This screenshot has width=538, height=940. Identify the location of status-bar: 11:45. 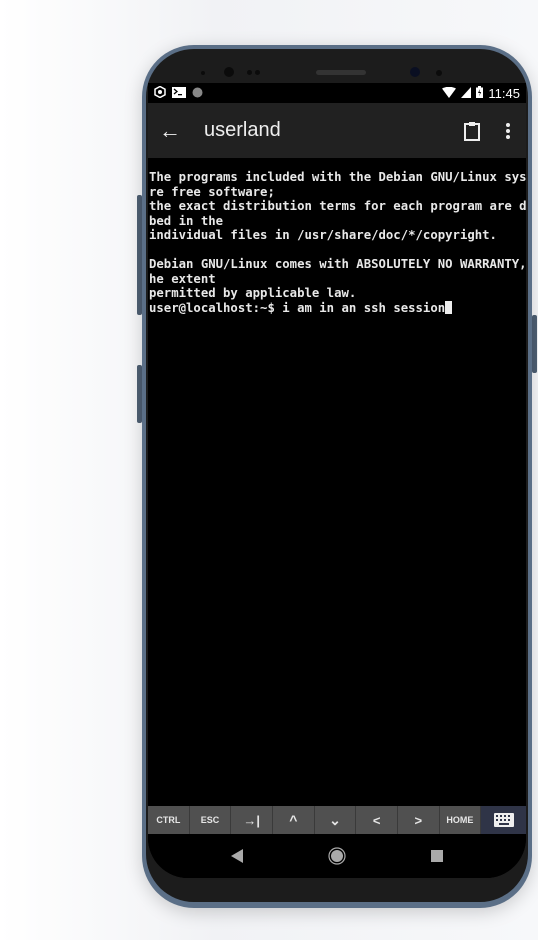
(337, 93).